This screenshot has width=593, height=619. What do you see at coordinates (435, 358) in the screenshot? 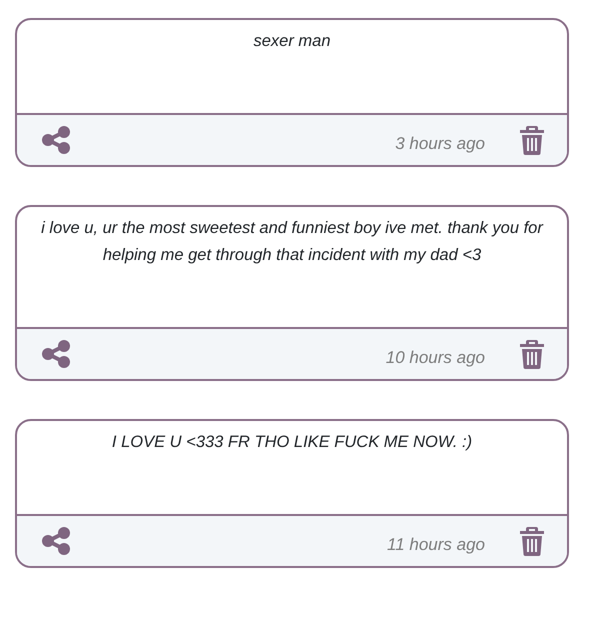
I see `timestamp: 10 hours ago` at bounding box center [435, 358].